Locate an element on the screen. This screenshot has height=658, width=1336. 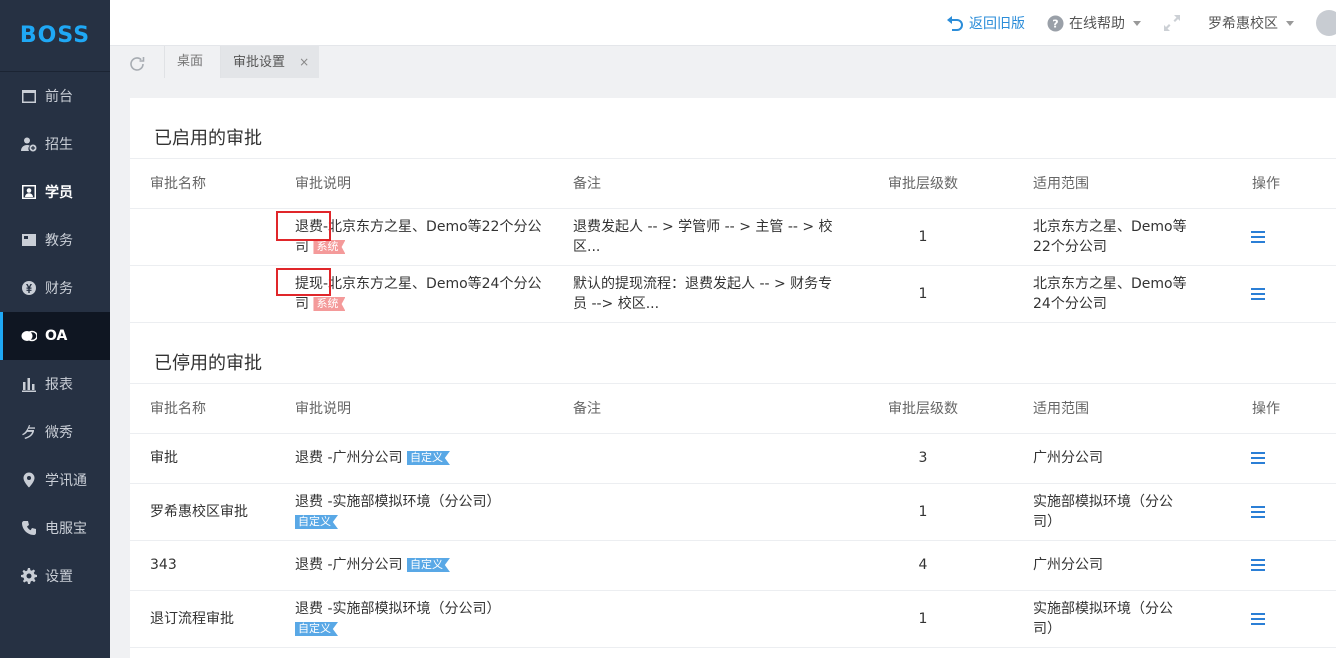
approval-name: 343 is located at coordinates (163, 565).